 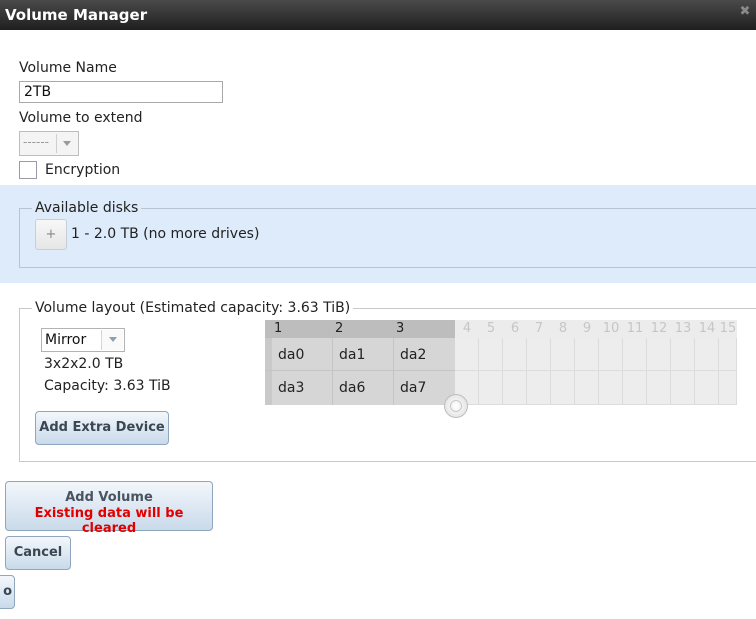 I want to click on grid-col-header: 3, so click(x=400, y=328).